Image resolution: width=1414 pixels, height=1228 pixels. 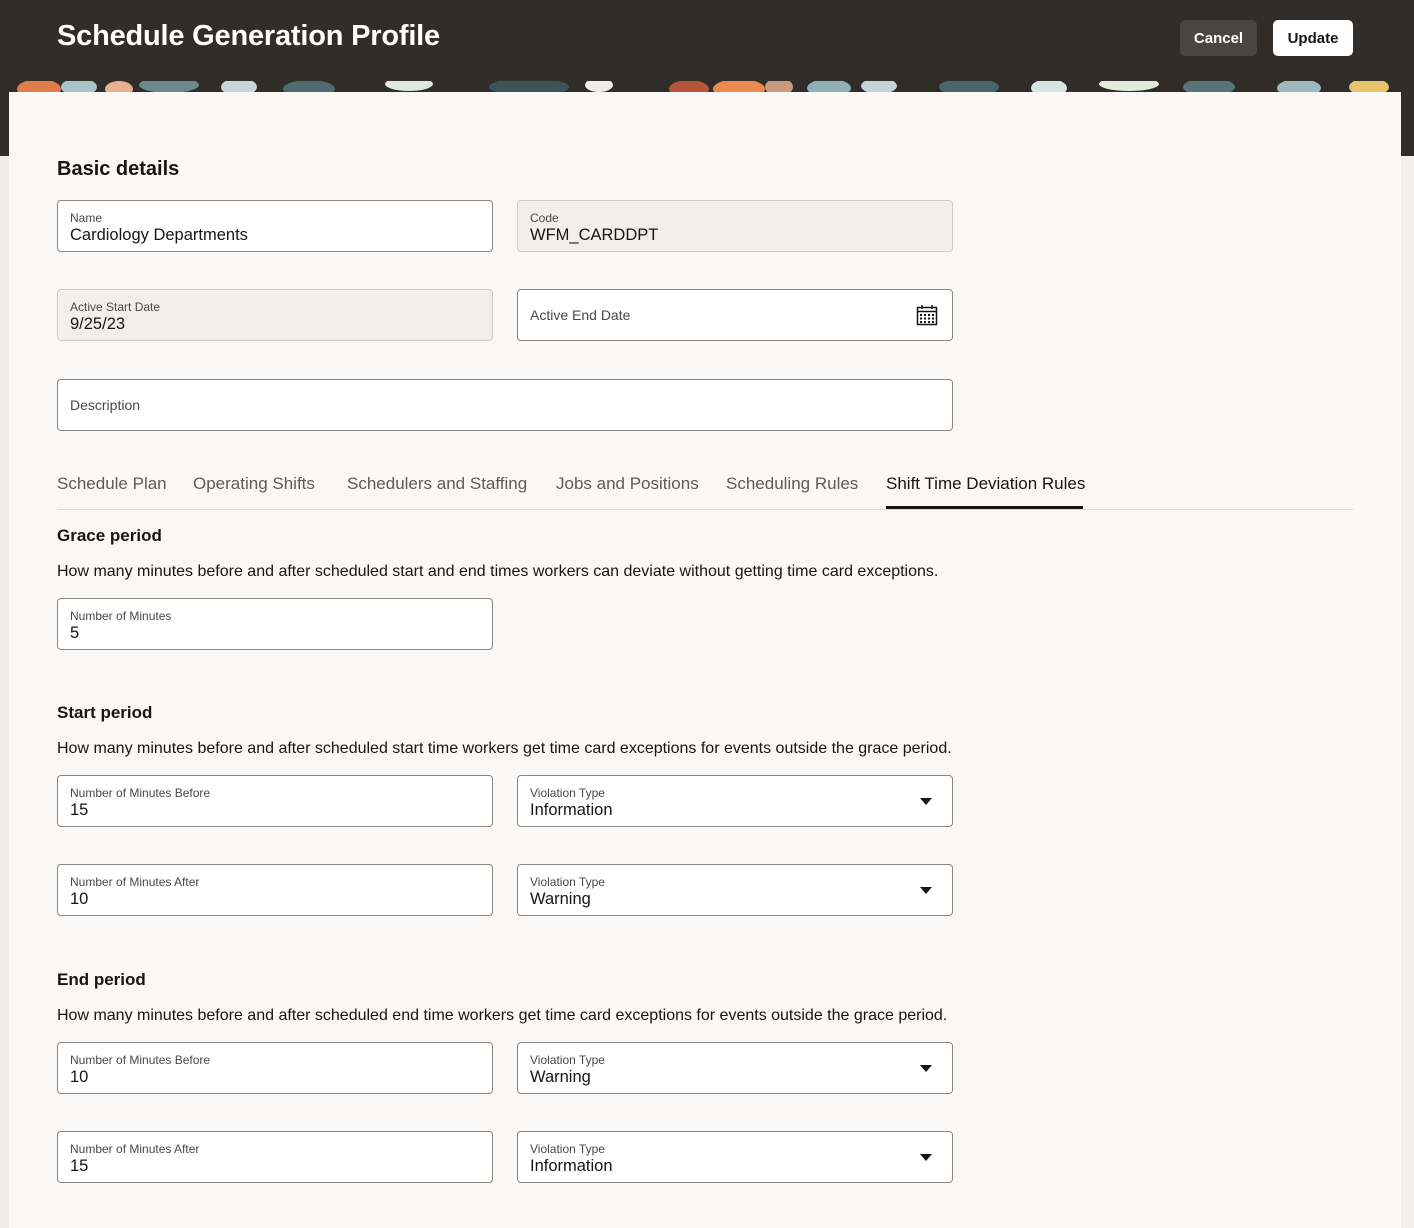 I want to click on decorative-banner, so click(x=705, y=86).